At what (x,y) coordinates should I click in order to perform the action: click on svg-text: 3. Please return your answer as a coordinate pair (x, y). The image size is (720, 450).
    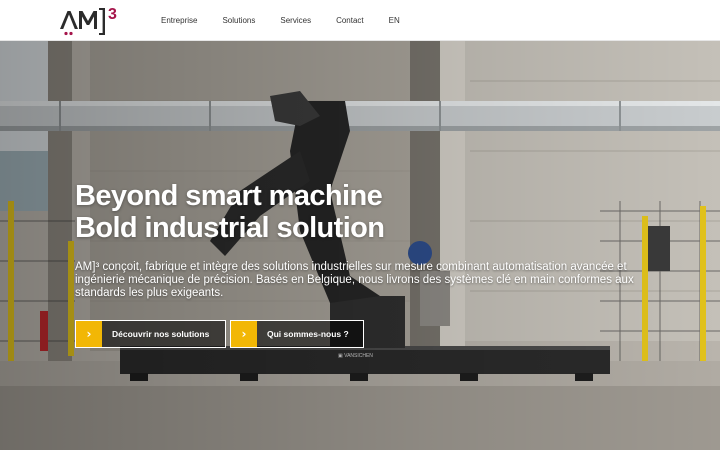
    Looking at the image, I should click on (112, 14).